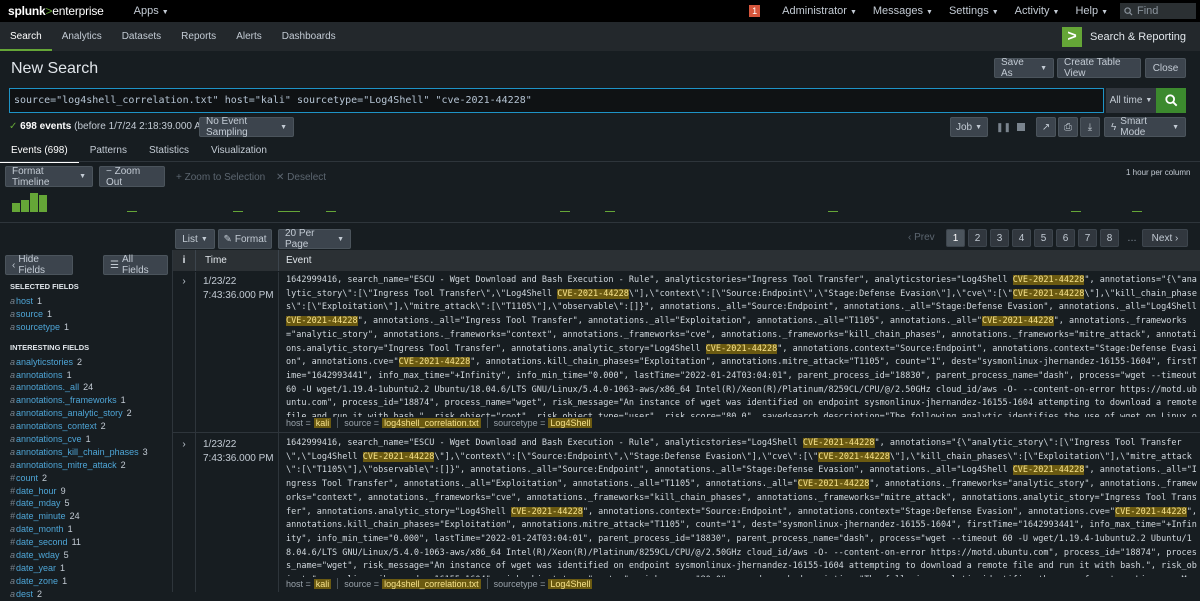 This screenshot has height=601, width=1200. Describe the element at coordinates (91, 555) in the screenshot. I see `field-date-wday: adate_wday 5` at that location.